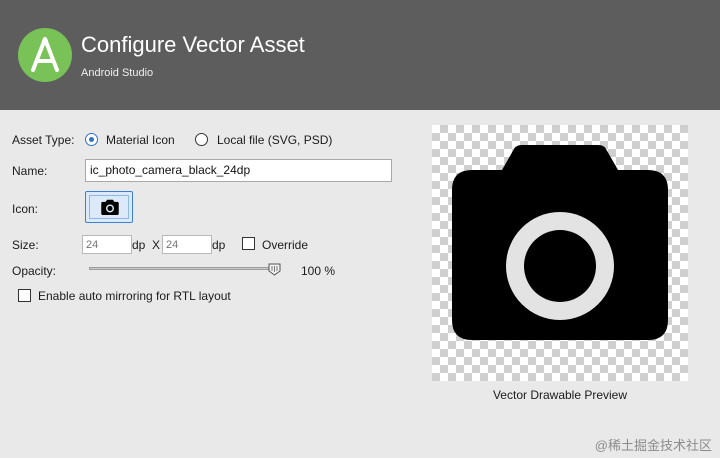 This screenshot has width=720, height=458. Describe the element at coordinates (156, 245) in the screenshot. I see `size-separator: X` at that location.